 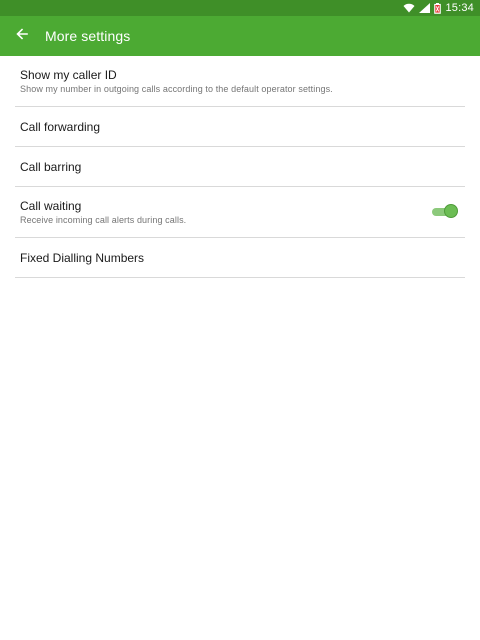 I want to click on setting-call-barring: Call barring, so click(x=240, y=167).